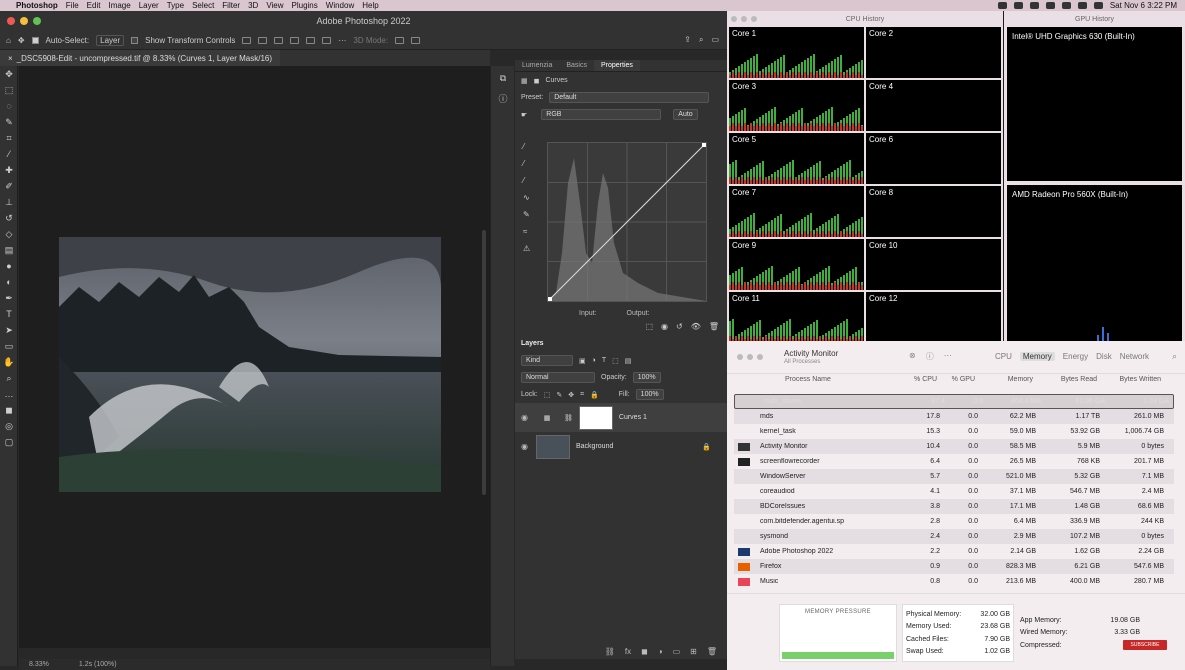 The width and height of the screenshot is (1185, 670). What do you see at coordinates (9, 250) in the screenshot?
I see `gradient-tool-icon: ▤` at bounding box center [9, 250].